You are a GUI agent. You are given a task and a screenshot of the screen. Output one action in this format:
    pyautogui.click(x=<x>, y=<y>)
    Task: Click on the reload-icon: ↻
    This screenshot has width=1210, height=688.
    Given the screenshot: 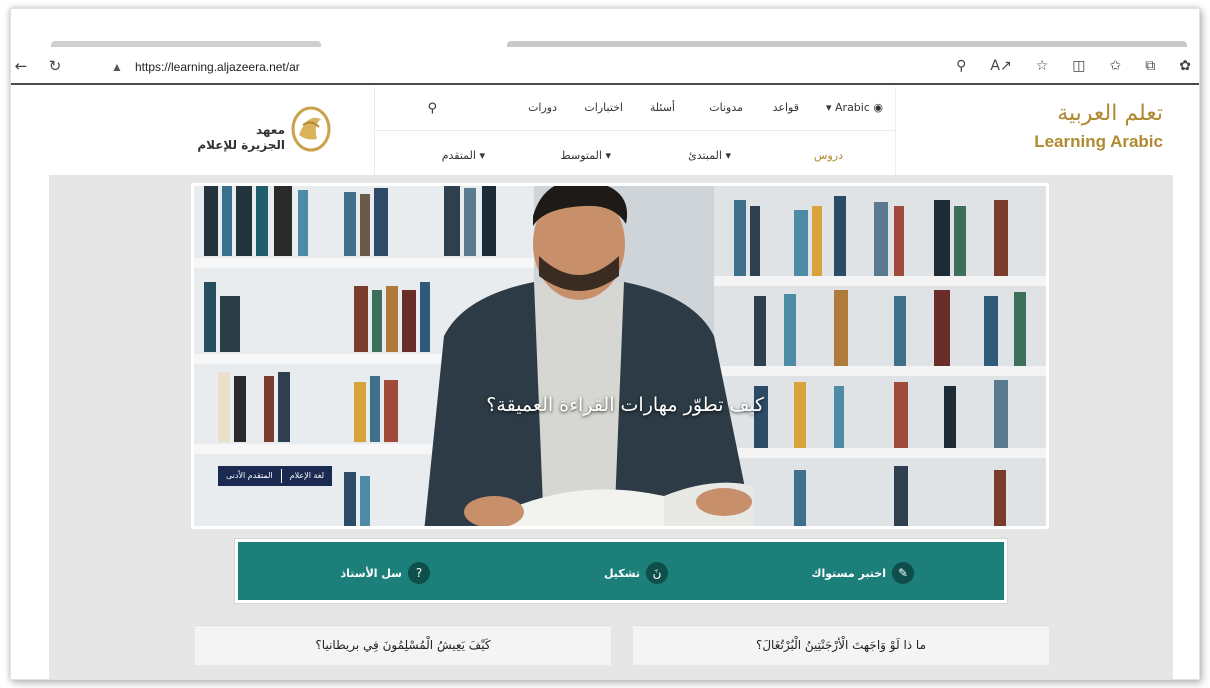 What is the action you would take?
    pyautogui.click(x=55, y=66)
    